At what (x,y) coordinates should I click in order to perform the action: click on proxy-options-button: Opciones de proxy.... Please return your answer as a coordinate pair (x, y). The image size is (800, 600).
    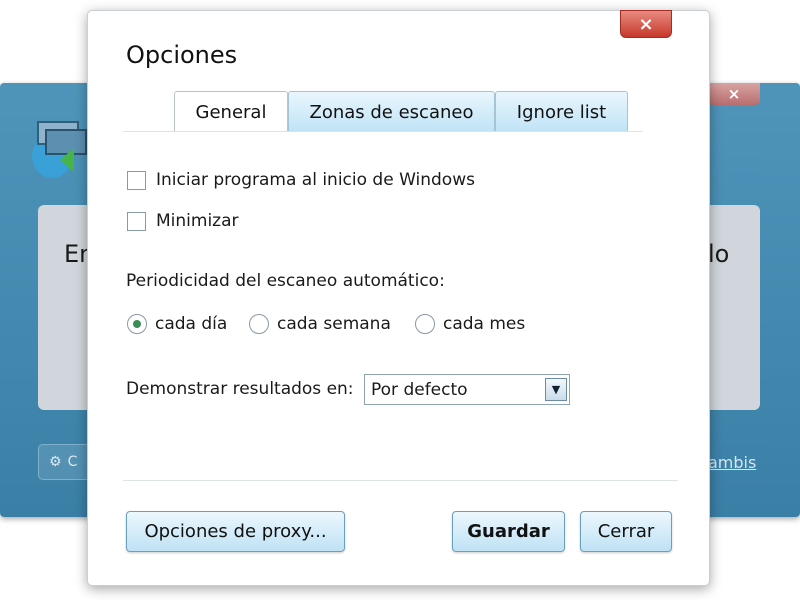
    Looking at the image, I should click on (235, 531).